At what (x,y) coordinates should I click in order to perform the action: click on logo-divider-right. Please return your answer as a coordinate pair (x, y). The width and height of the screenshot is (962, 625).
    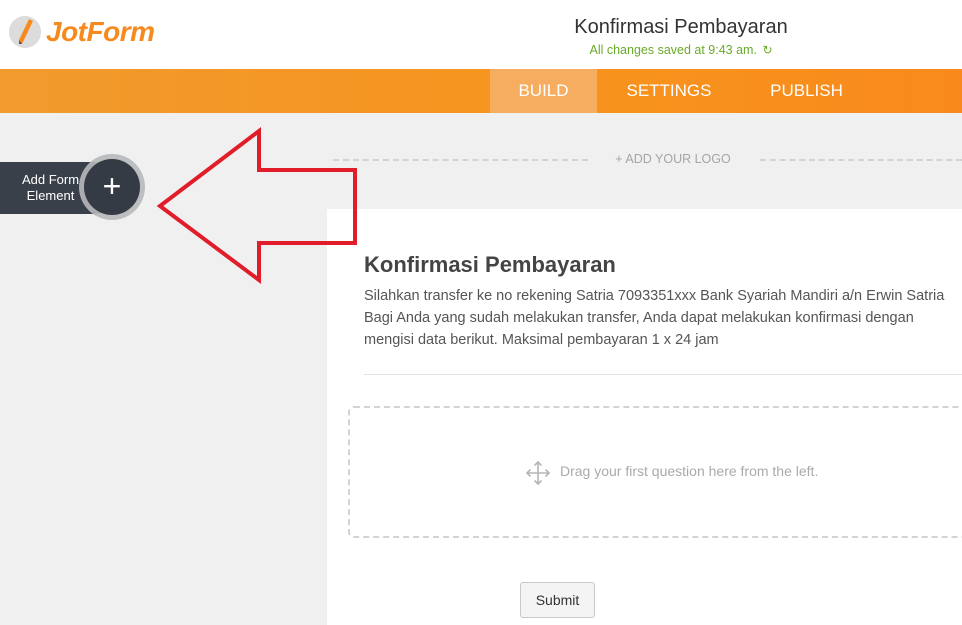
    Looking at the image, I should click on (861, 160).